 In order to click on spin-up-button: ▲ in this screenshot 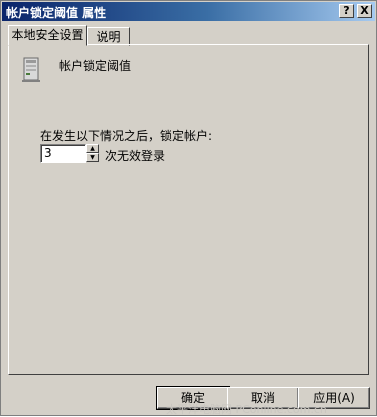, I will do `click(92, 148)`.